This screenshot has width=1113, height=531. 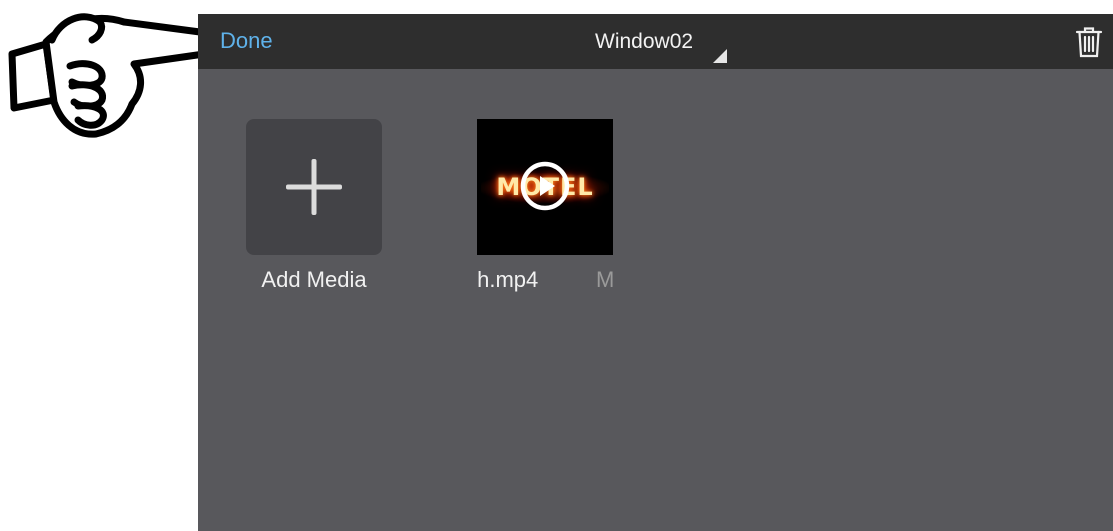 I want to click on add-media-button, so click(x=314, y=187).